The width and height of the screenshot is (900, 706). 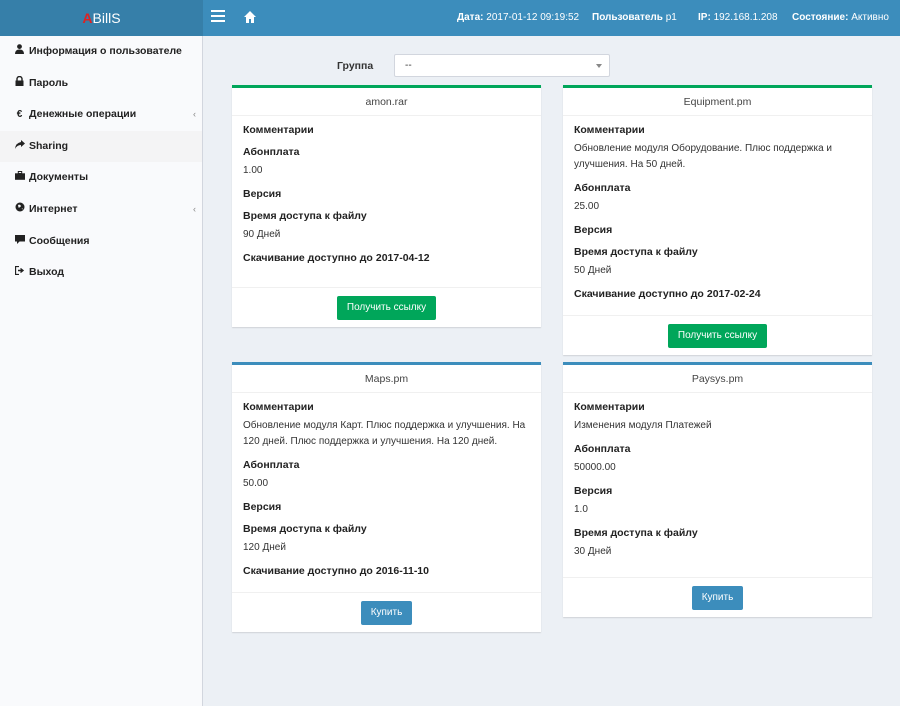 I want to click on sign-out-icon, so click(x=19, y=273).